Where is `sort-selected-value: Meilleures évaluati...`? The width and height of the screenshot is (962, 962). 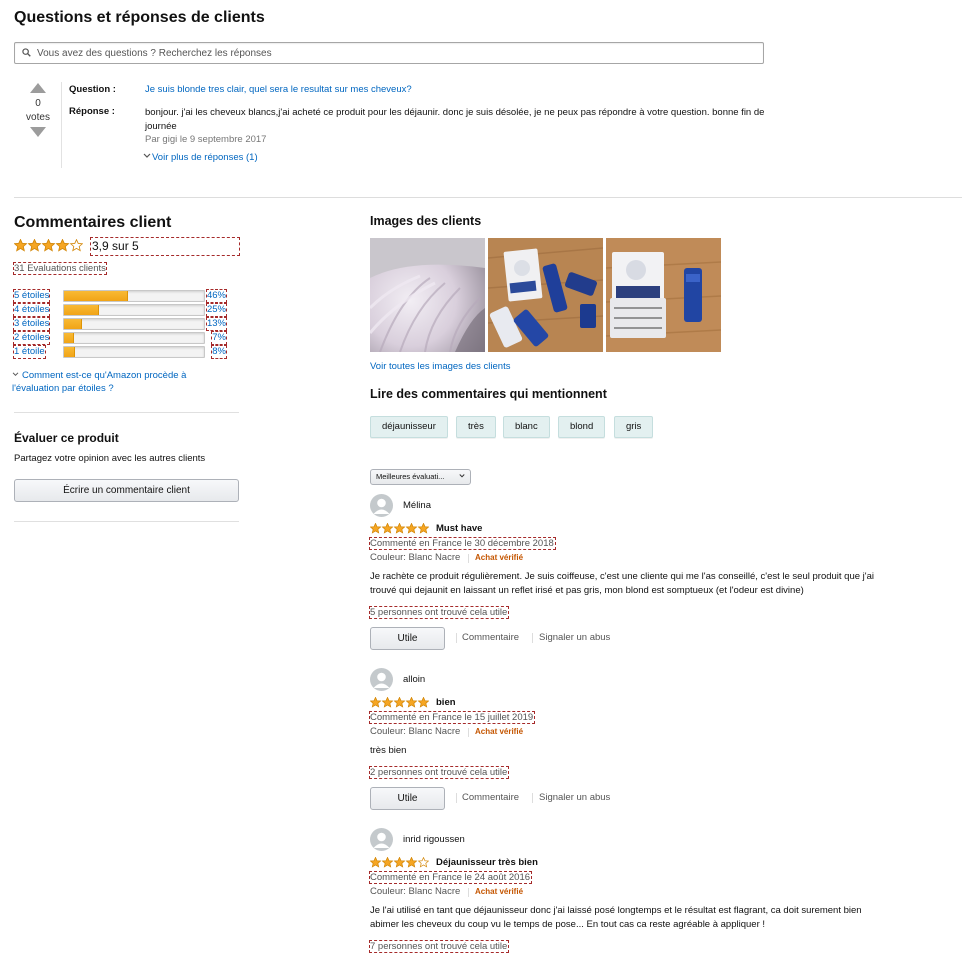 sort-selected-value: Meilleures évaluati... is located at coordinates (410, 476).